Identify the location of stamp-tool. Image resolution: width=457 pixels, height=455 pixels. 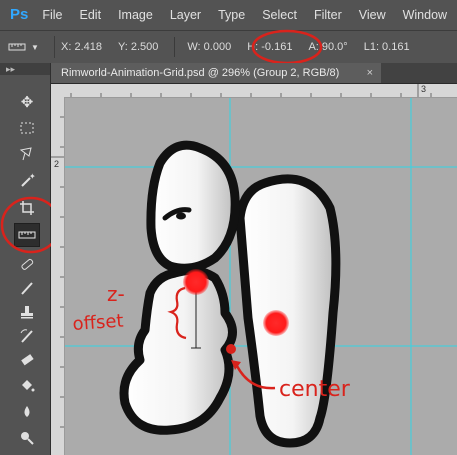
(27, 312).